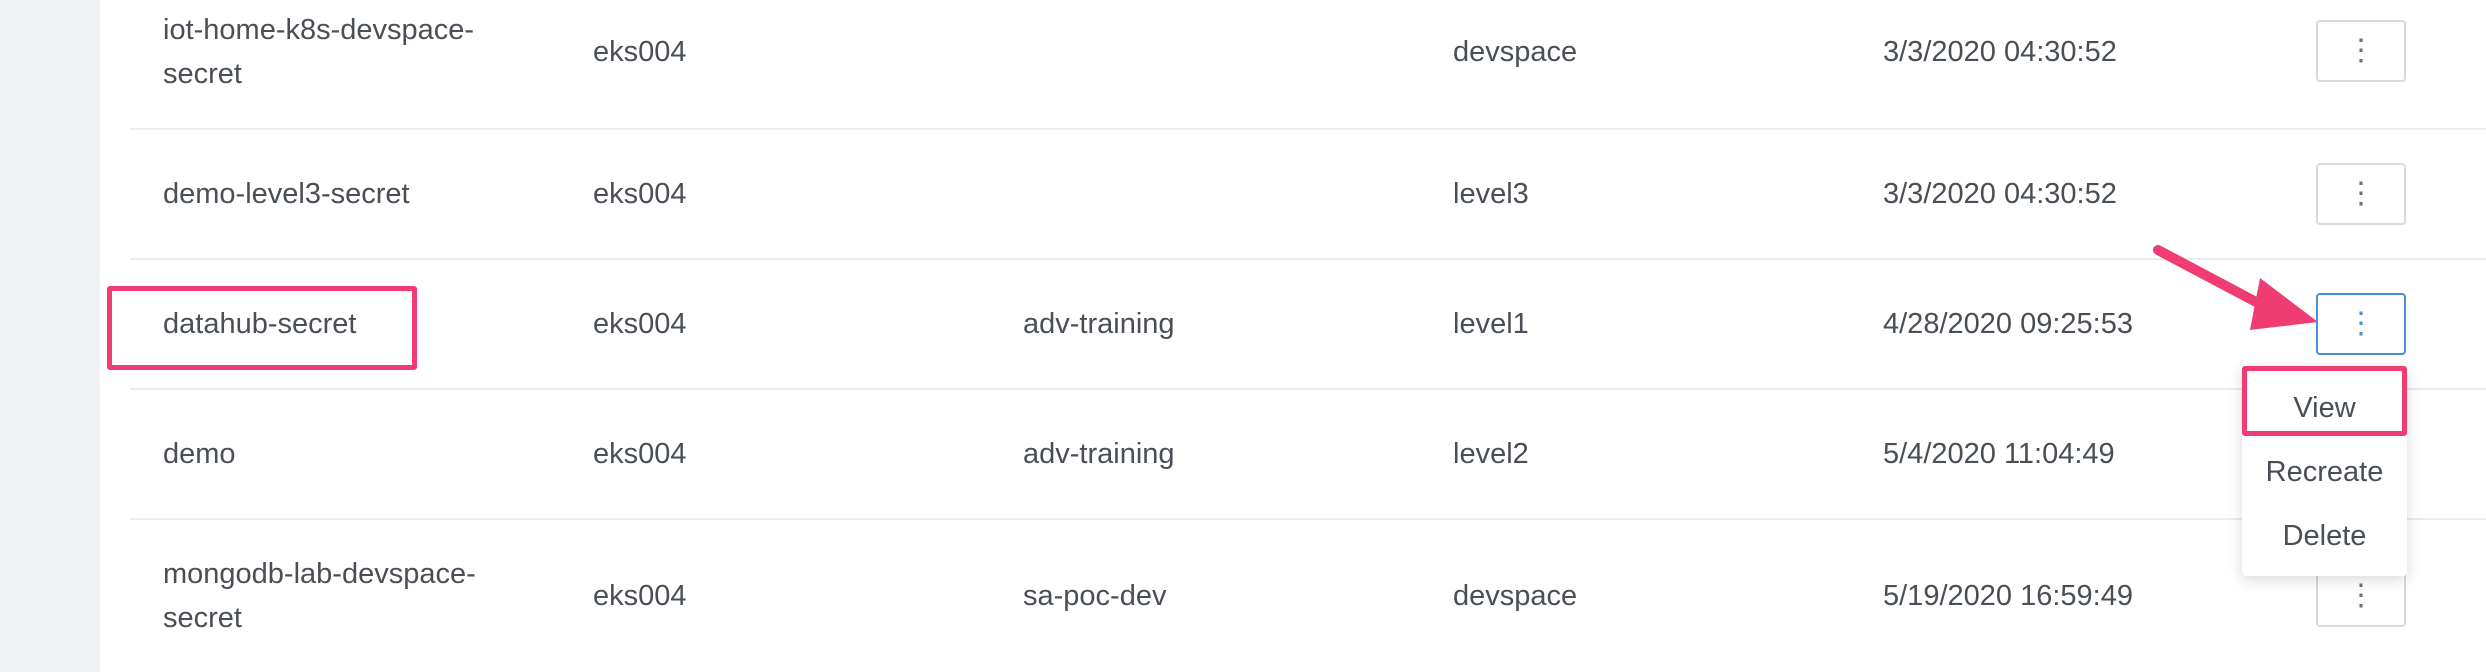  I want to click on space-cell: level3, so click(1491, 194).